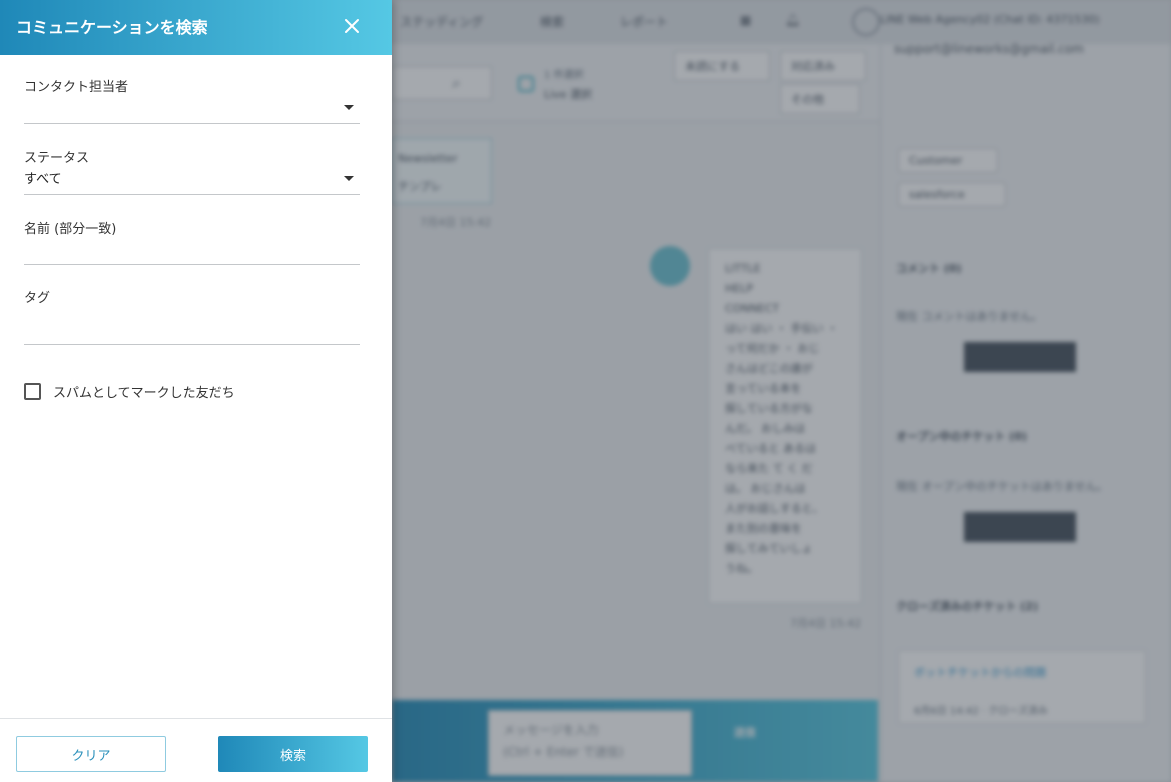 Image resolution: width=1171 pixels, height=782 pixels. What do you see at coordinates (70, 229) in the screenshot?
I see `name-label: 名前 (部分一致)` at bounding box center [70, 229].